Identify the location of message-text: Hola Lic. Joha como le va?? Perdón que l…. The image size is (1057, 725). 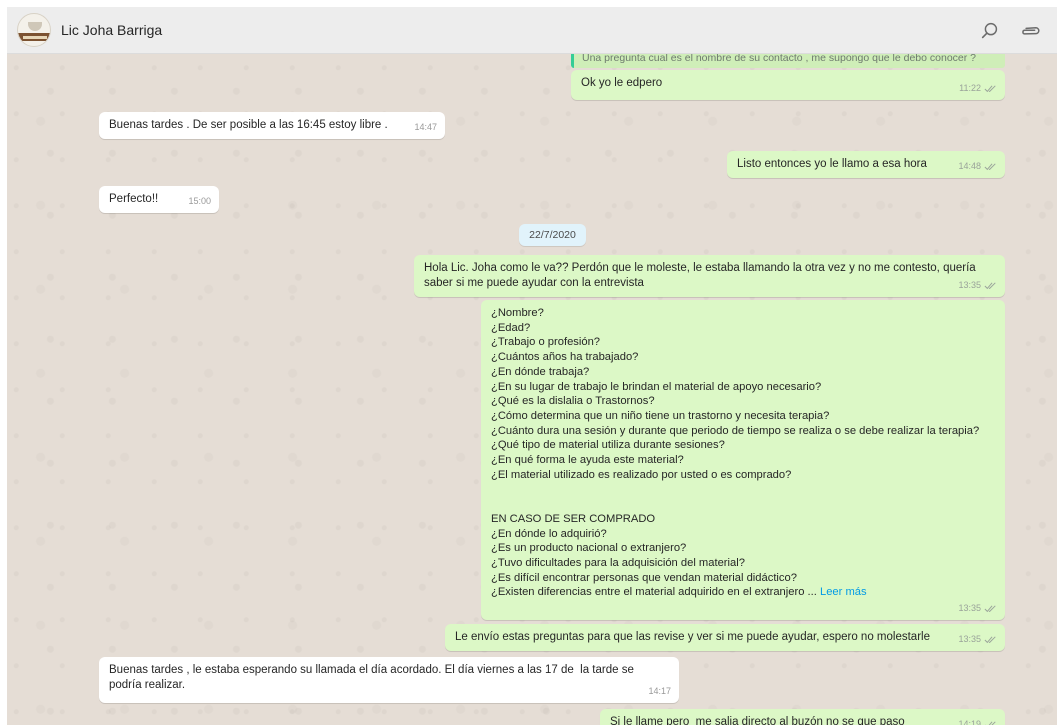
(701, 275).